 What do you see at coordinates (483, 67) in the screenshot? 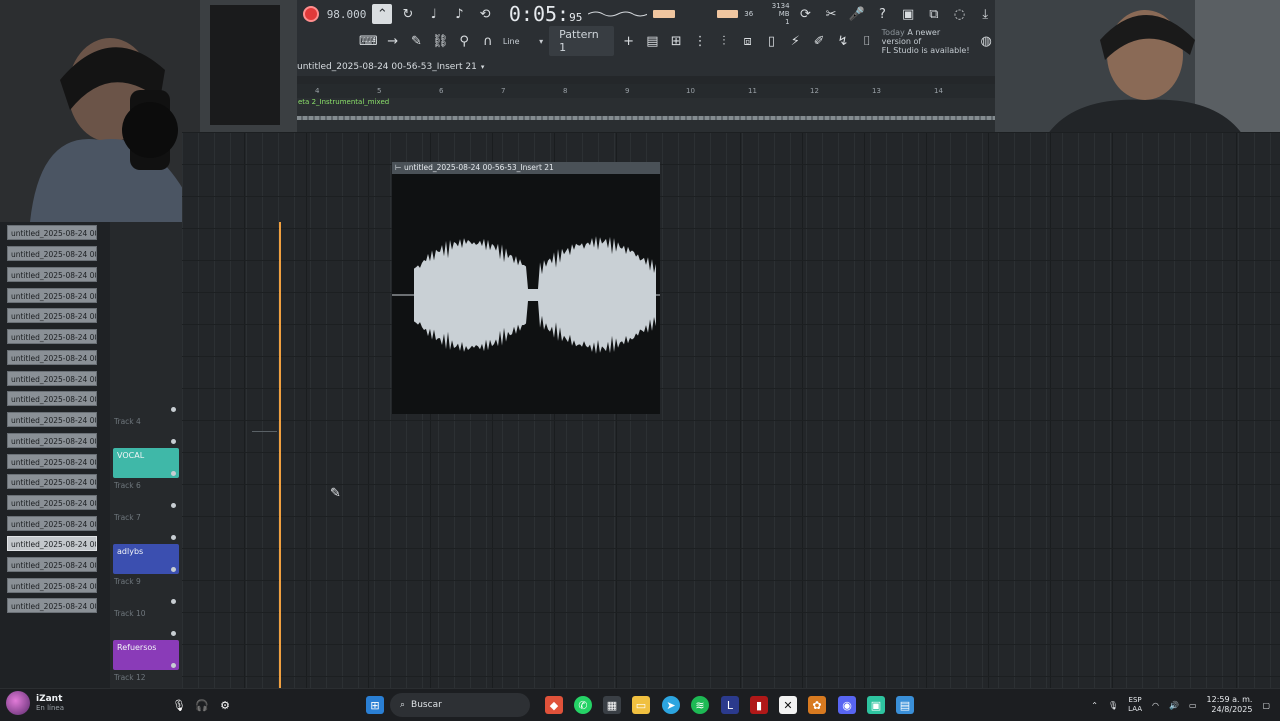
I see `playlist-title-dropdown-icon: ▾` at bounding box center [483, 67].